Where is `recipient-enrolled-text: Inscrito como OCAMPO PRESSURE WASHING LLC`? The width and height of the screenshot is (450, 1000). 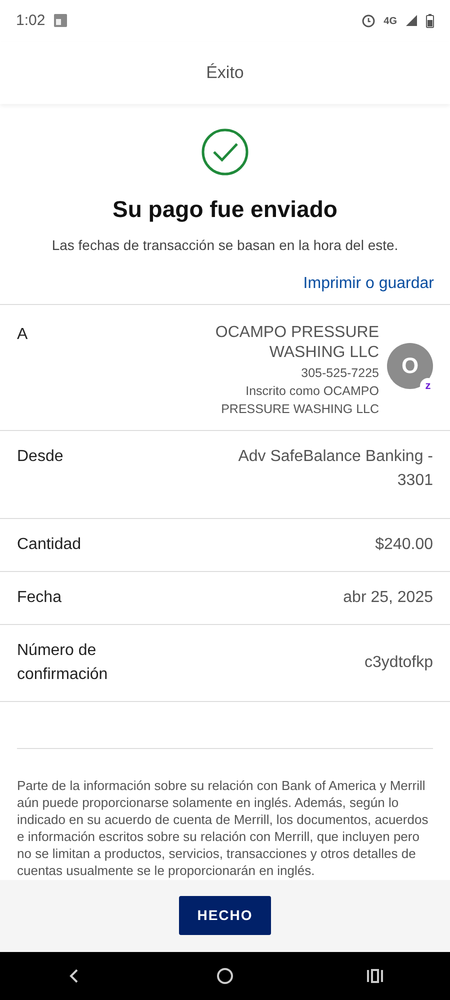
recipient-enrolled-text: Inscrito como OCAMPO PRESSURE WASHING LLC is located at coordinates (299, 400).